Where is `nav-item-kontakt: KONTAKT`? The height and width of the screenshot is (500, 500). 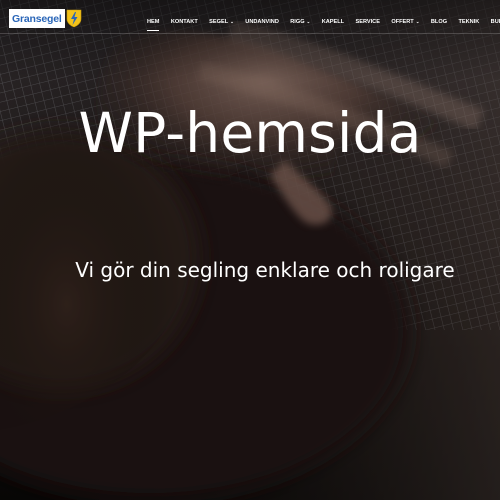 nav-item-kontakt: KONTAKT is located at coordinates (184, 22).